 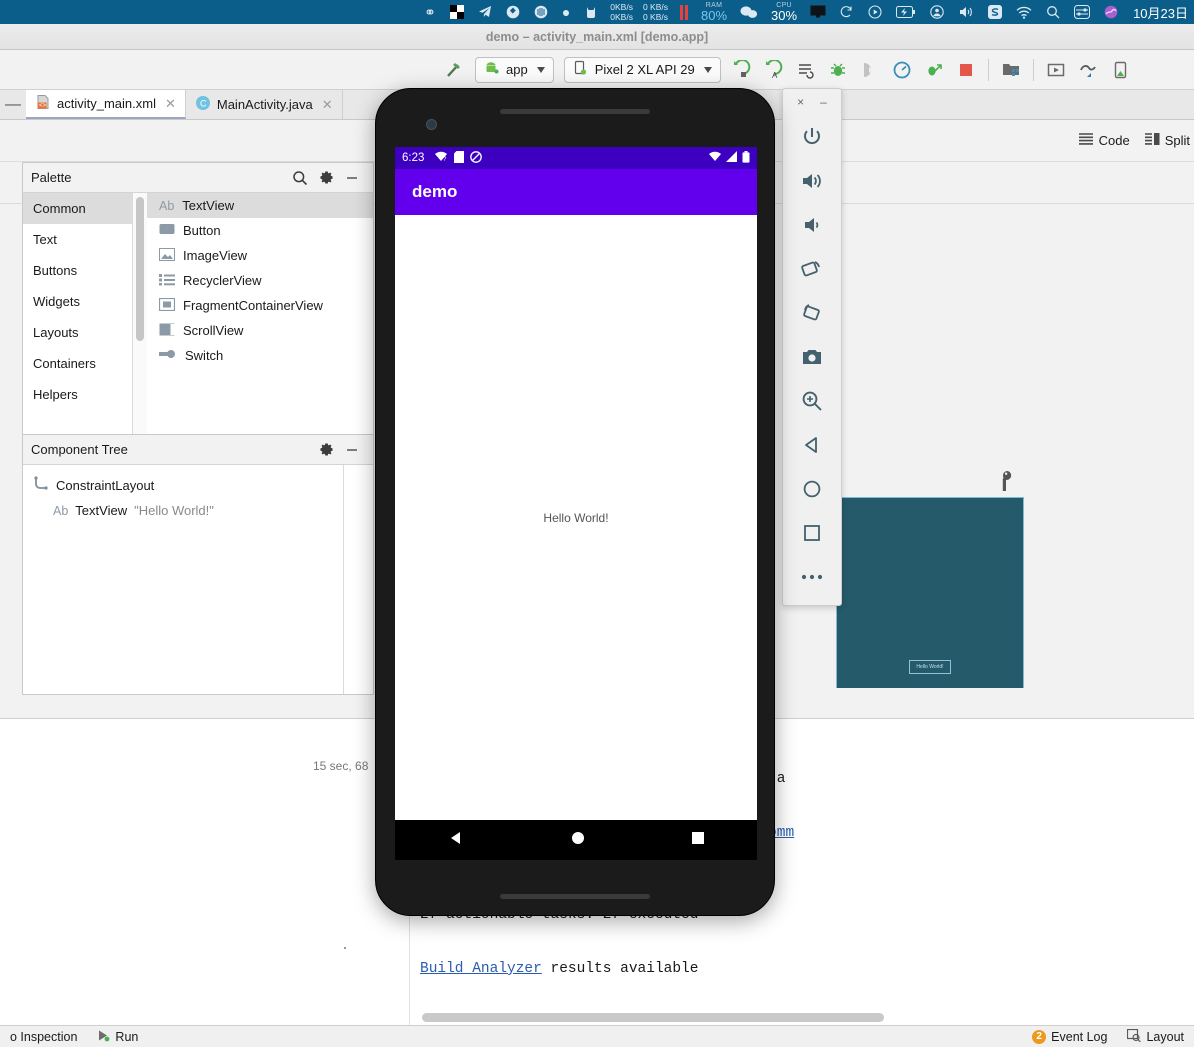 What do you see at coordinates (578, 840) in the screenshot?
I see `nav-home-icon` at bounding box center [578, 840].